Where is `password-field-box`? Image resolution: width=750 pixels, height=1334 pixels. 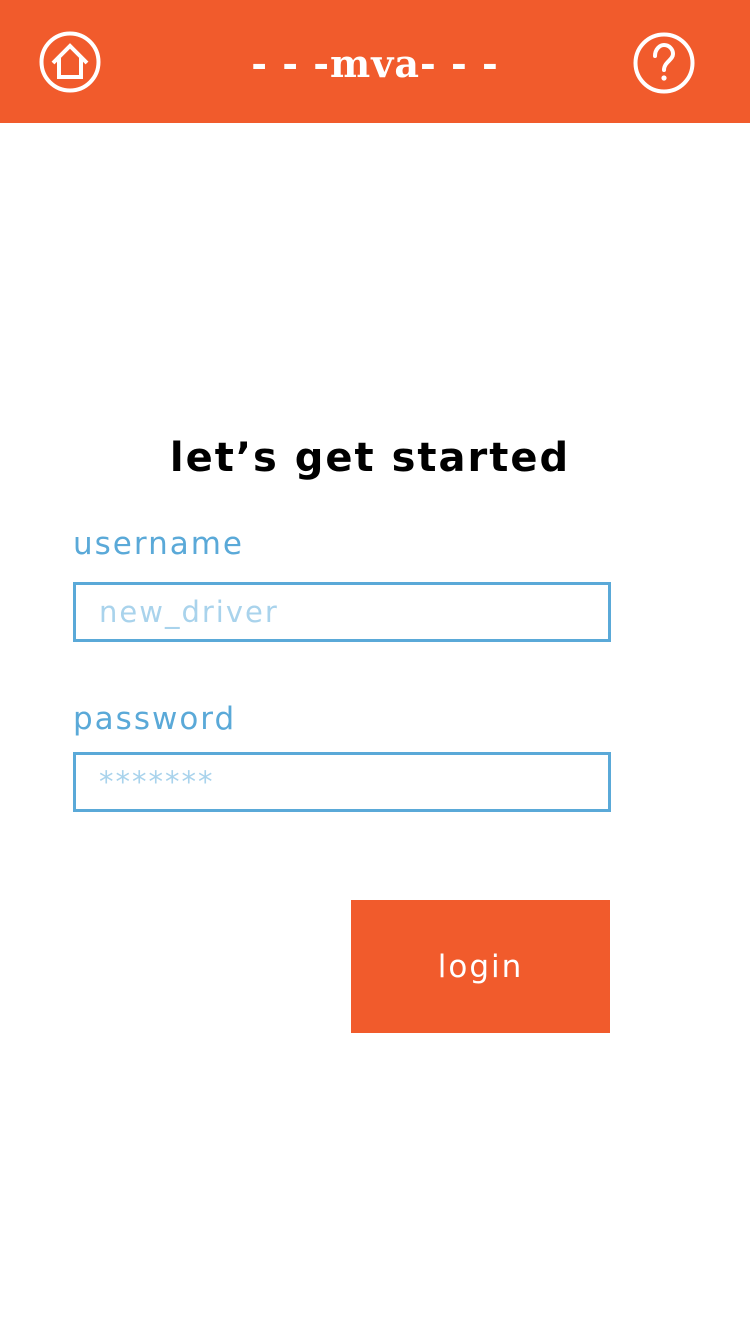 password-field-box is located at coordinates (342, 782).